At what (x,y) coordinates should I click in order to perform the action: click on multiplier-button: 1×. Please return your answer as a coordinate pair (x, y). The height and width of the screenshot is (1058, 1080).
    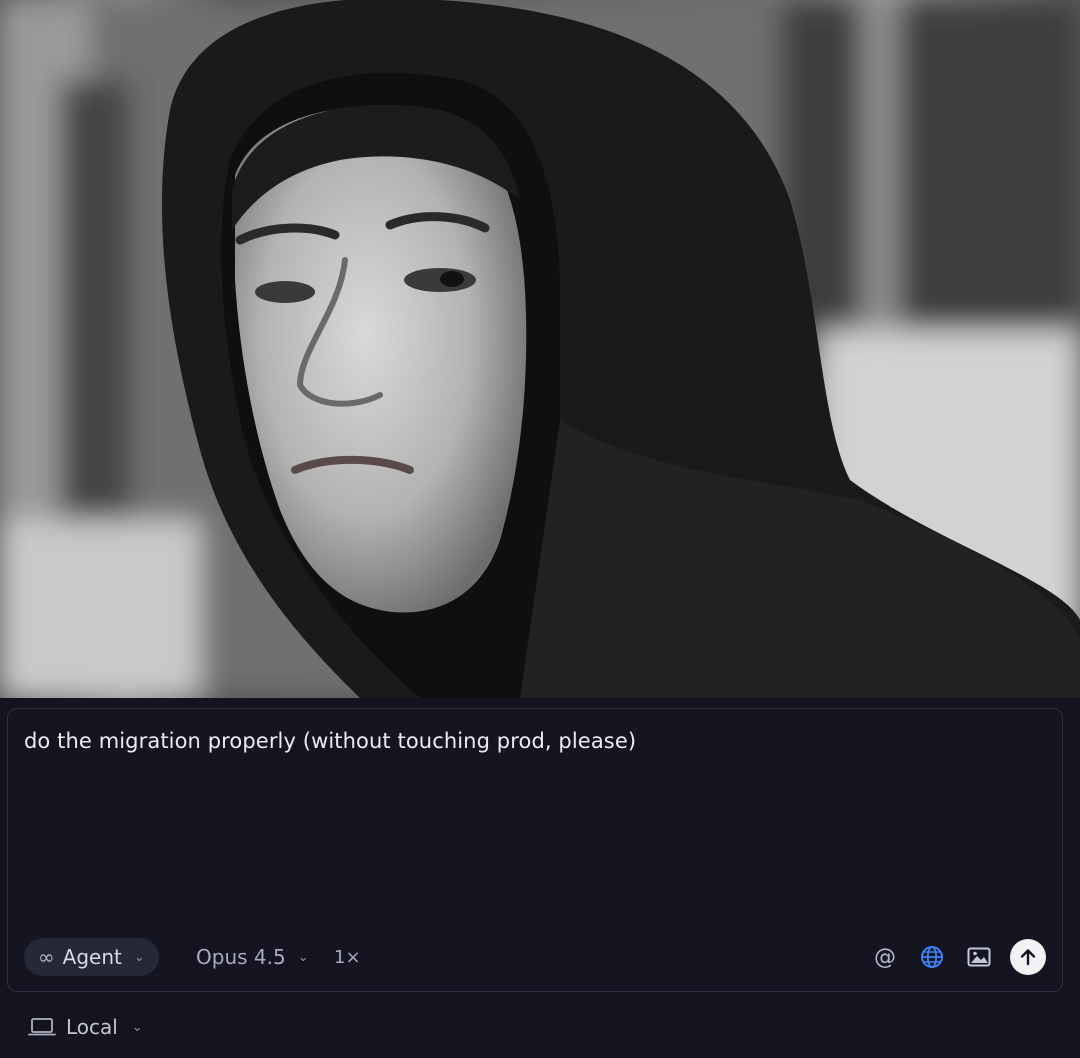
    Looking at the image, I should click on (347, 957).